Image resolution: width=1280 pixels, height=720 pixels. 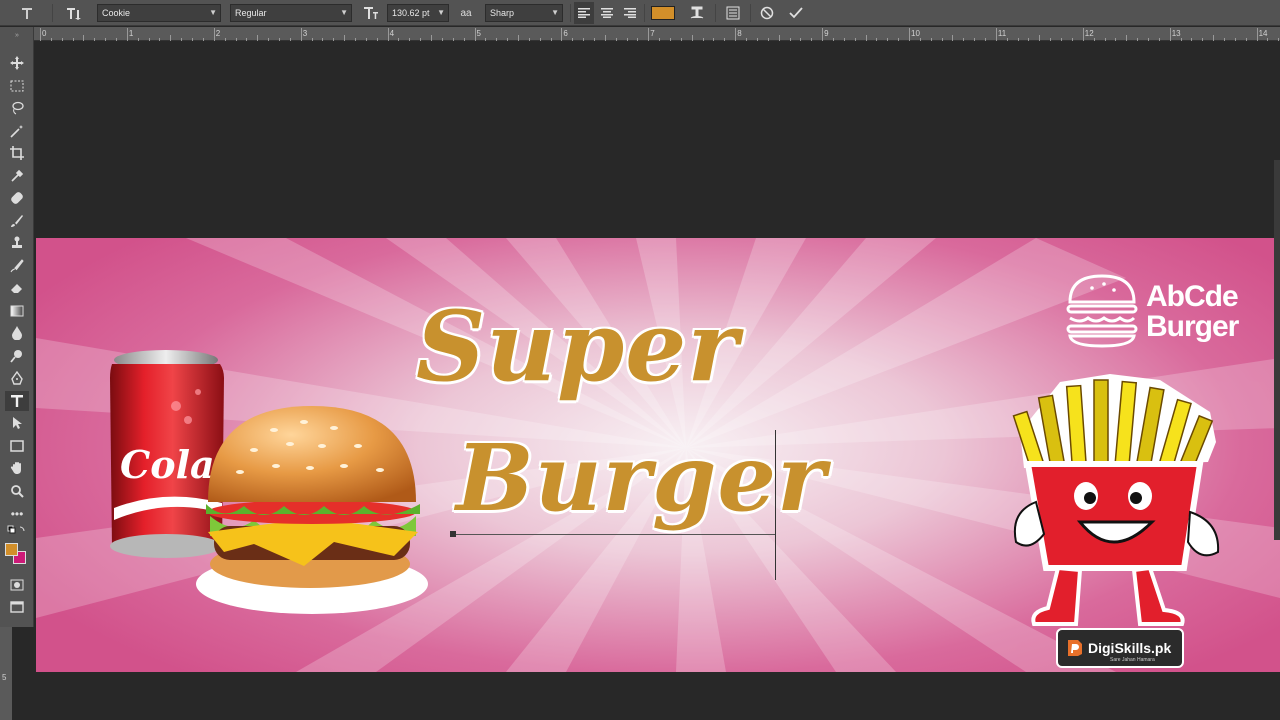 What do you see at coordinates (291, 13) in the screenshot?
I see `font-style-select: Regular ▼` at bounding box center [291, 13].